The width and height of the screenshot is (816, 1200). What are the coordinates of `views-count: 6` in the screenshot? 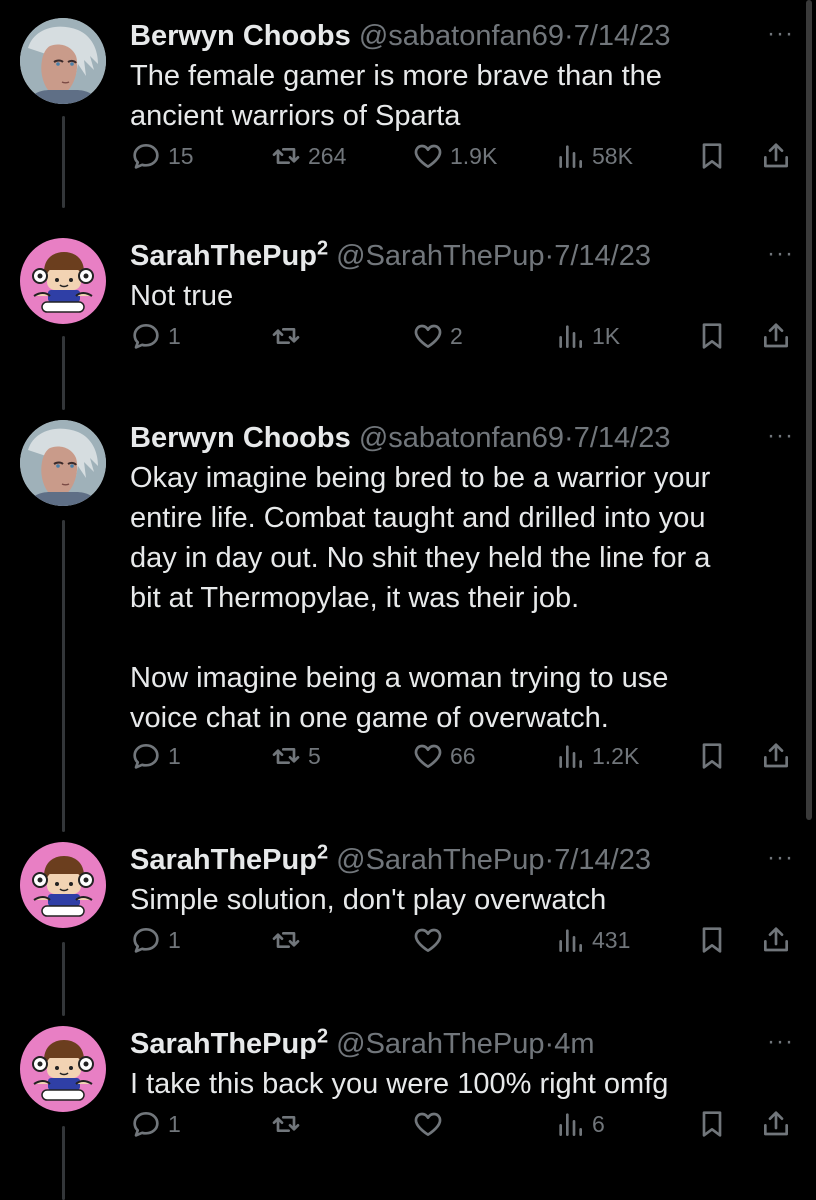 It's located at (598, 1123).